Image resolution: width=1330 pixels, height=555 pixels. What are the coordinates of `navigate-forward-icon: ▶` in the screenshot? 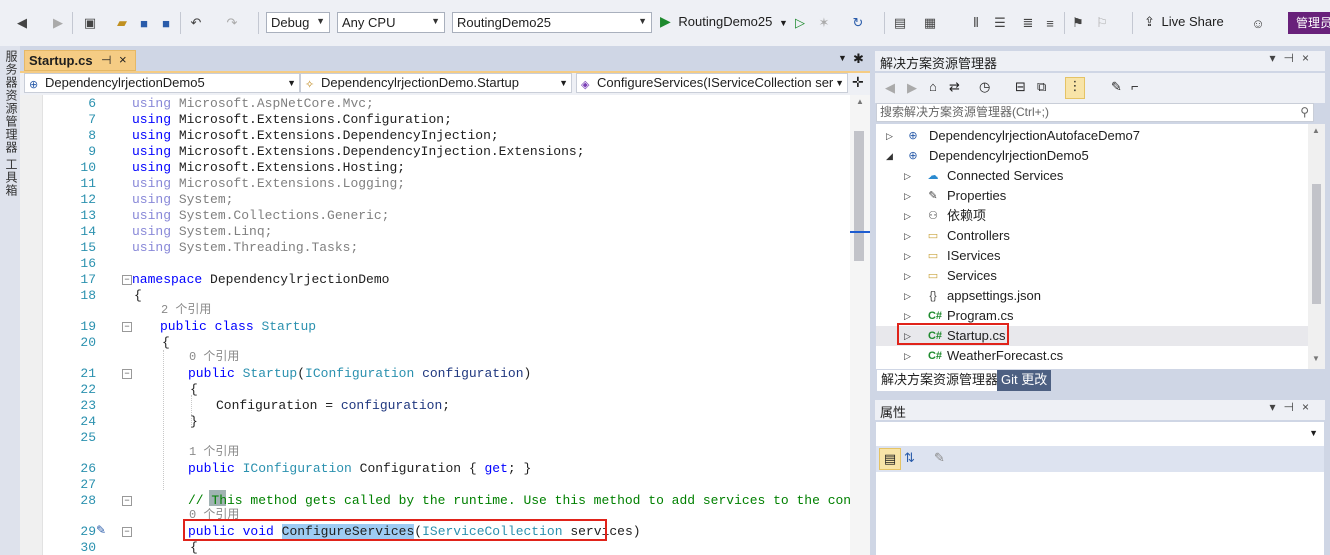 It's located at (58, 23).